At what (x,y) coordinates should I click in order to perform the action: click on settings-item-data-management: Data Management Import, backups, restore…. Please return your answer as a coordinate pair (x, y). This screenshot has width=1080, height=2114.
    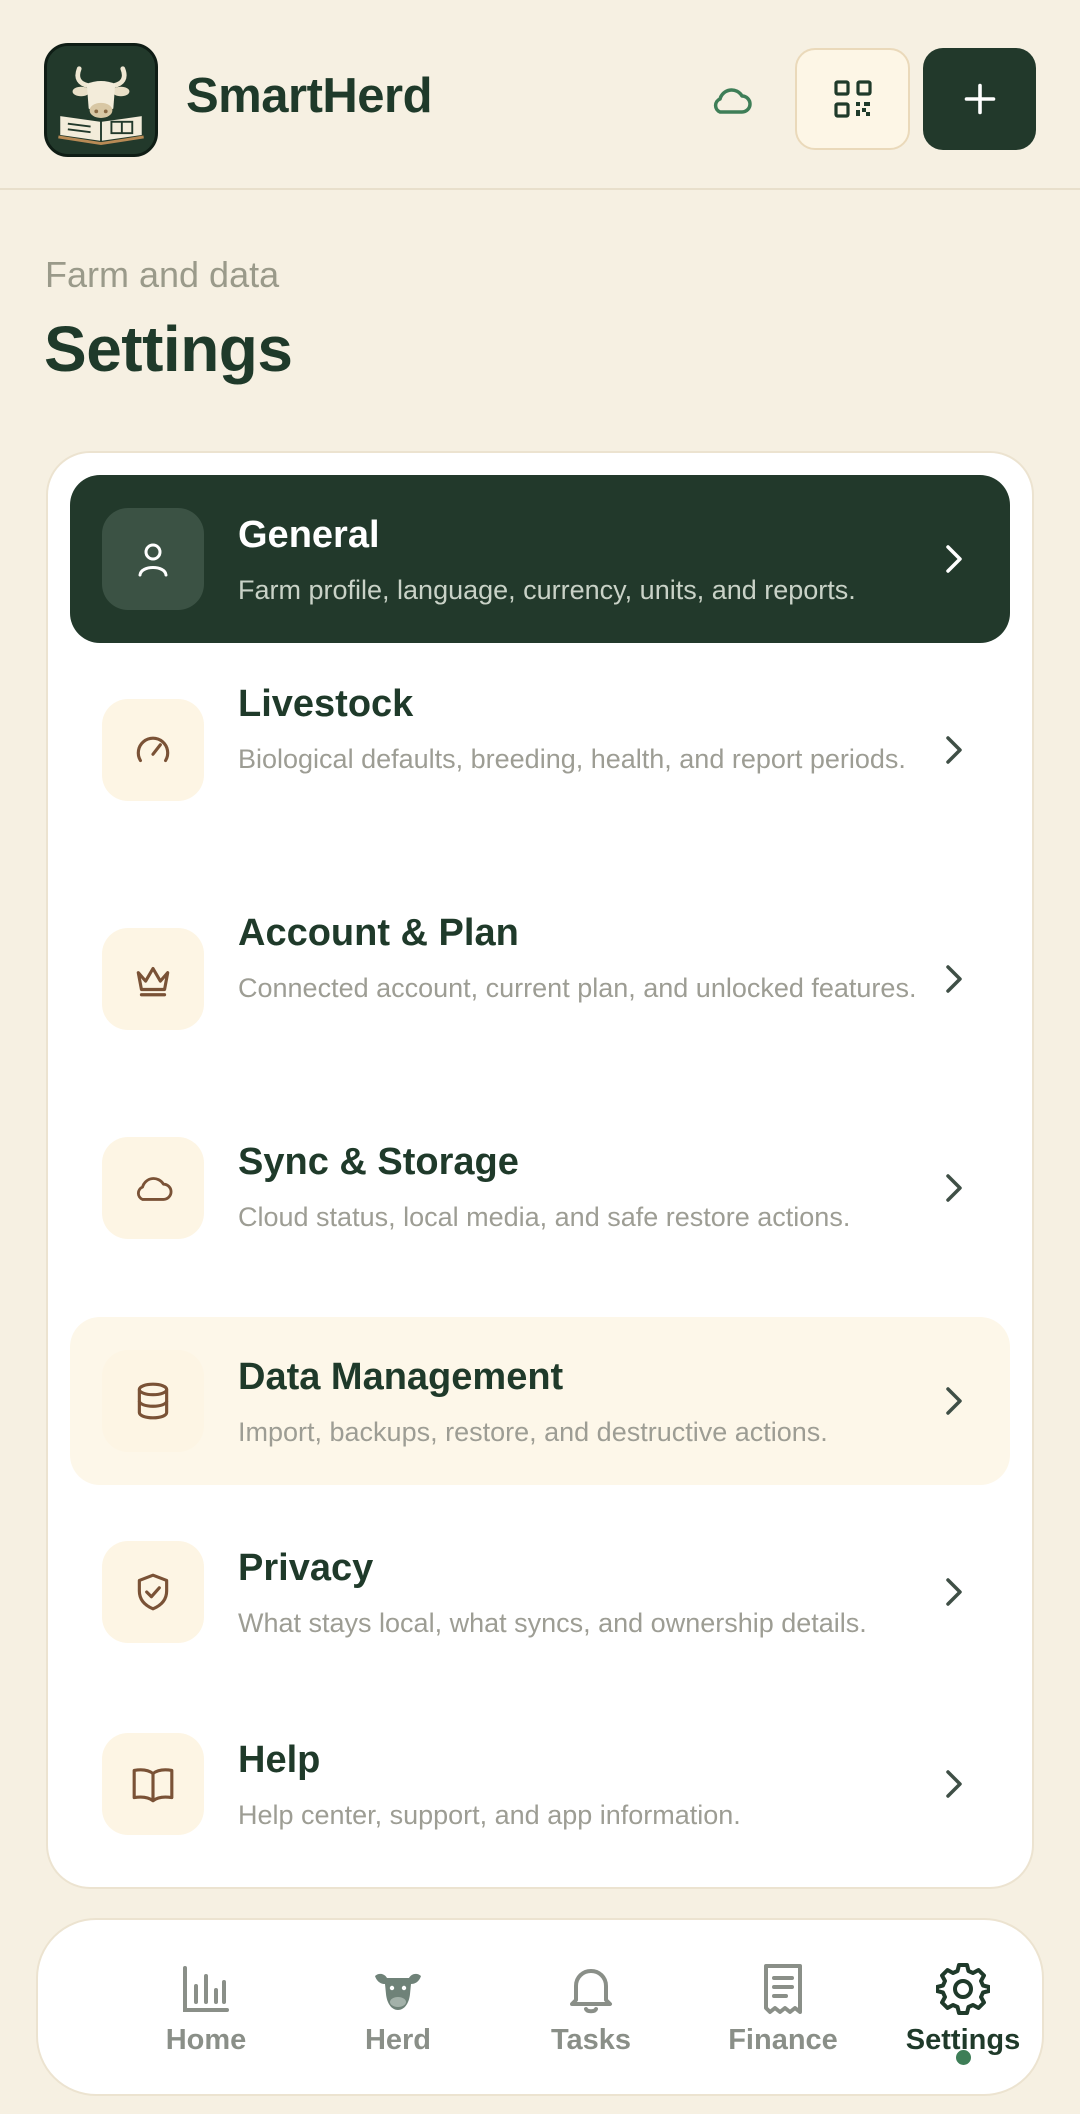
    Looking at the image, I should click on (540, 1401).